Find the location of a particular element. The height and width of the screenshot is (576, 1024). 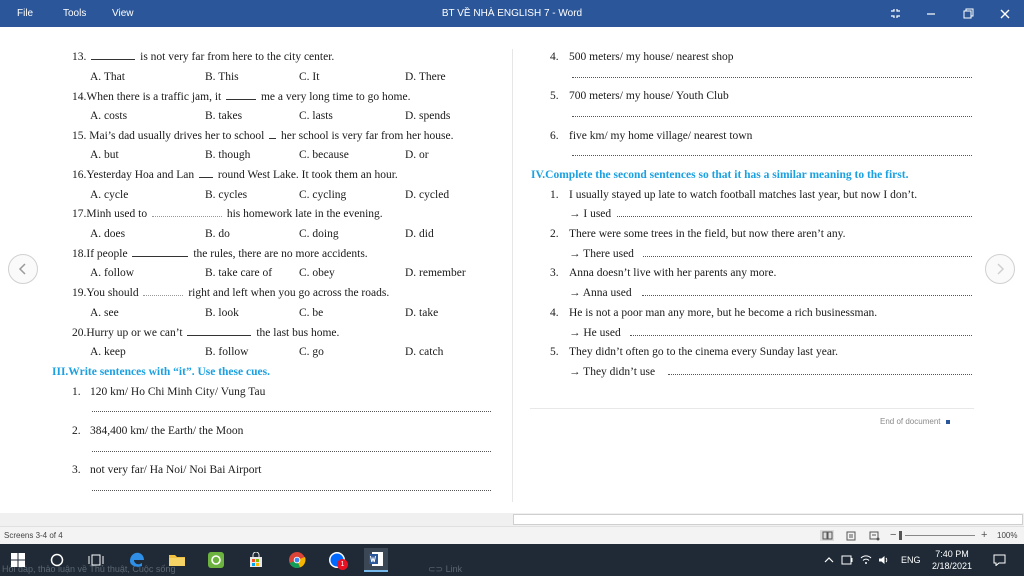

option-a: A. cycle is located at coordinates (109, 195).